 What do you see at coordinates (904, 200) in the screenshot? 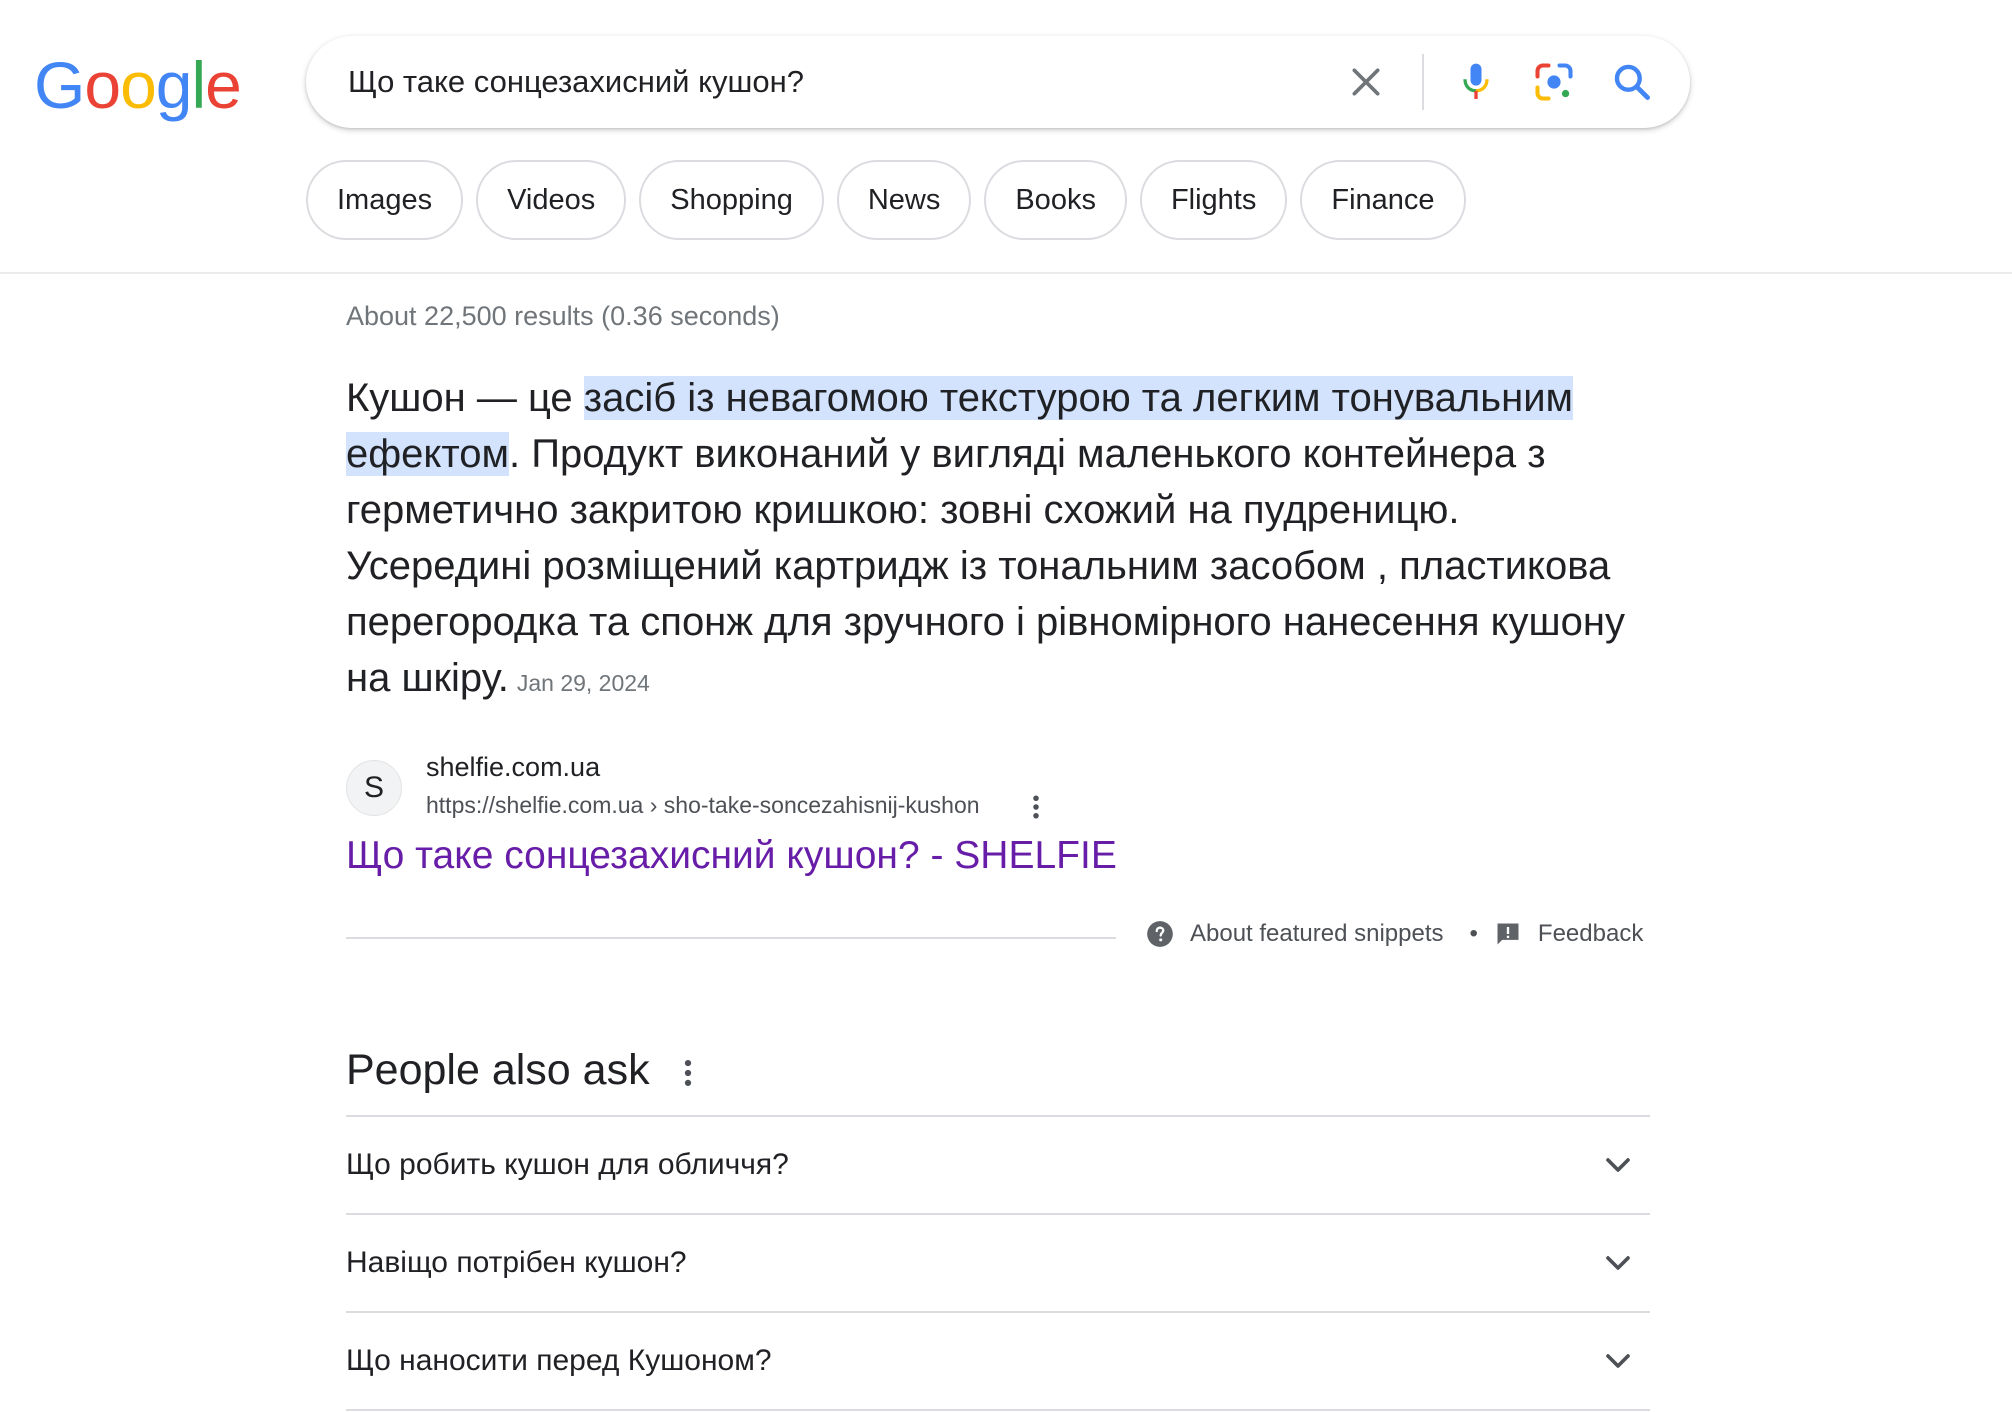
I see `chip-news: News` at bounding box center [904, 200].